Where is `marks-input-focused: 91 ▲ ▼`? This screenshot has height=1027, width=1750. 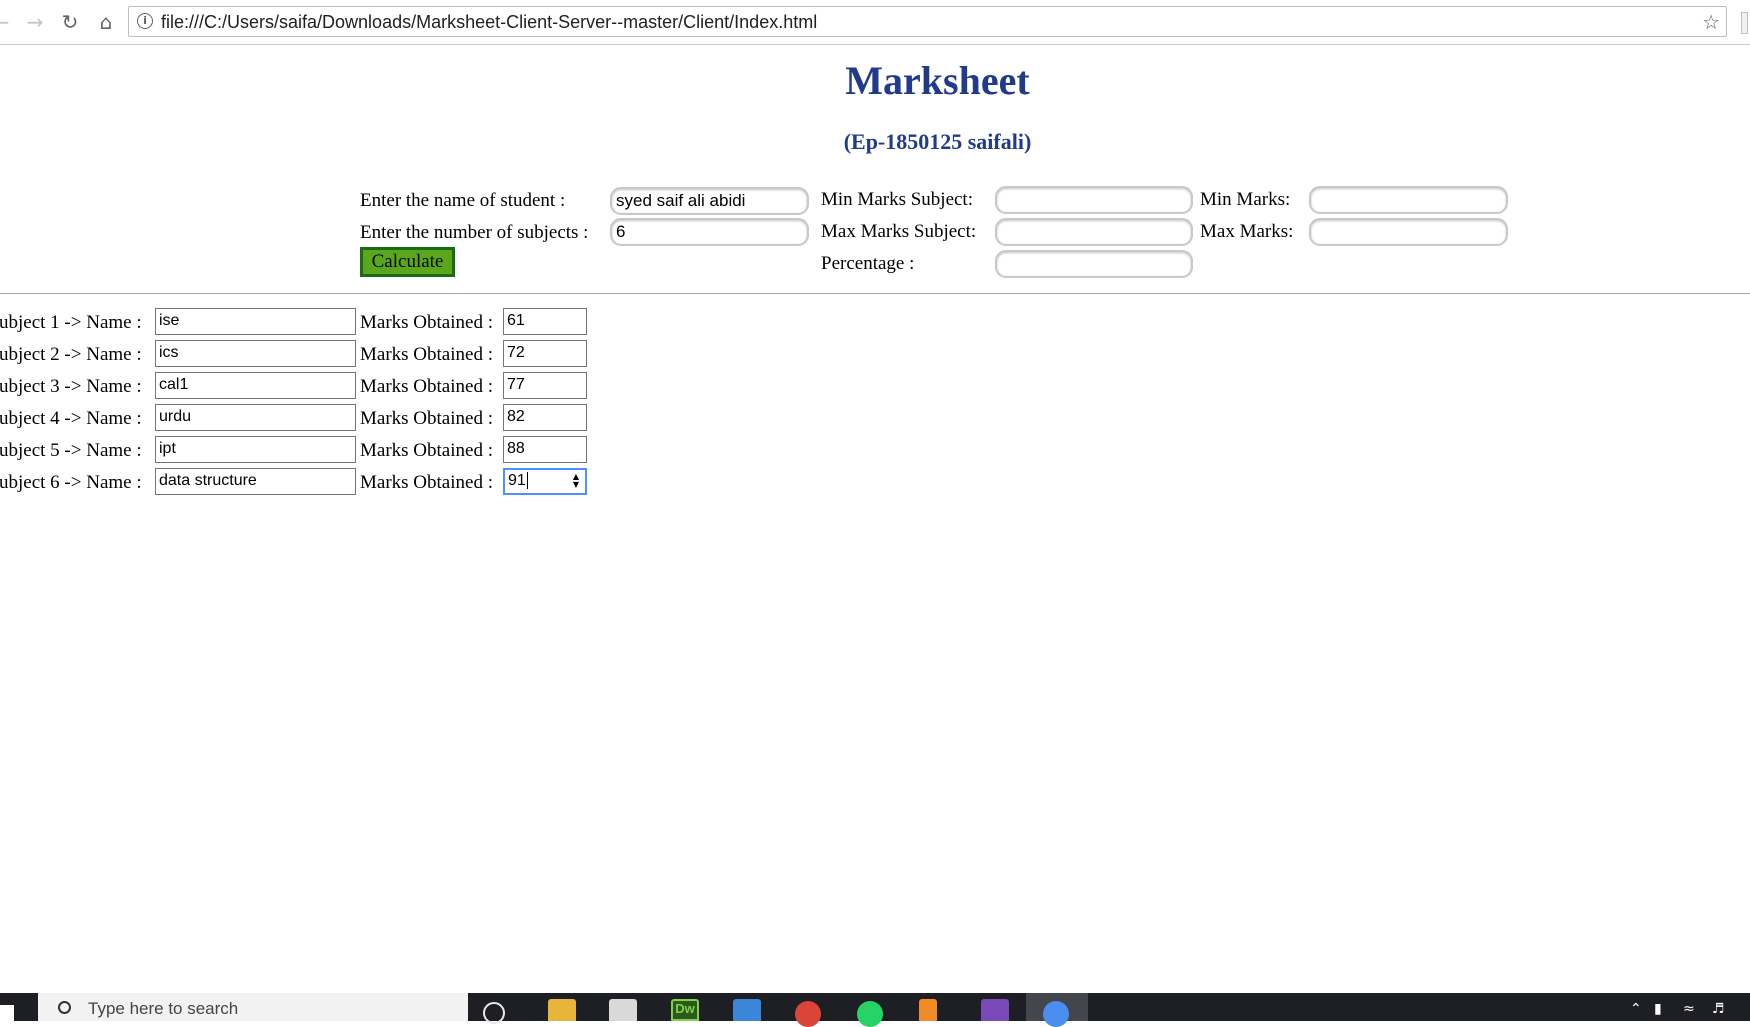
marks-input-focused: 91 ▲ ▼ is located at coordinates (545, 481).